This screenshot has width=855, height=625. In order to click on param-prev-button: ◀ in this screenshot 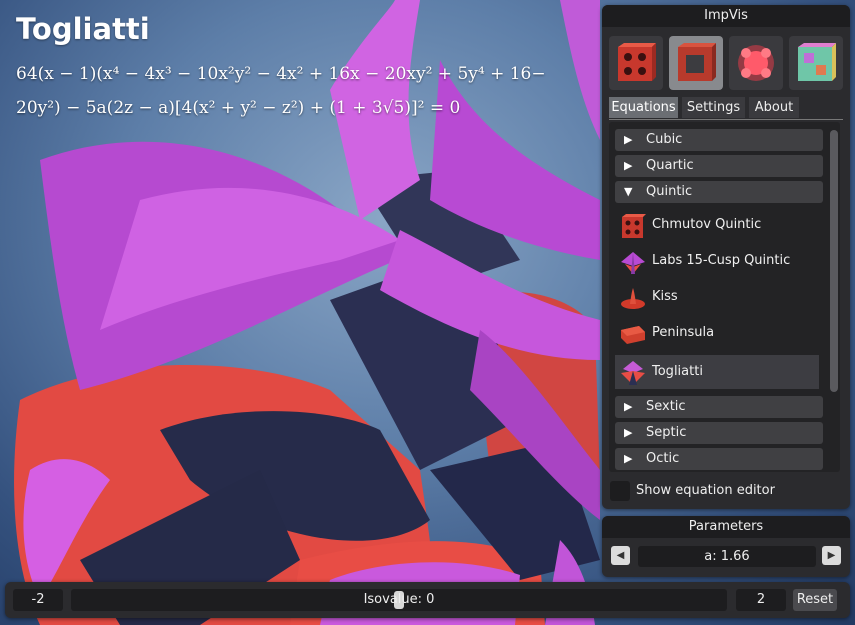, I will do `click(620, 555)`.